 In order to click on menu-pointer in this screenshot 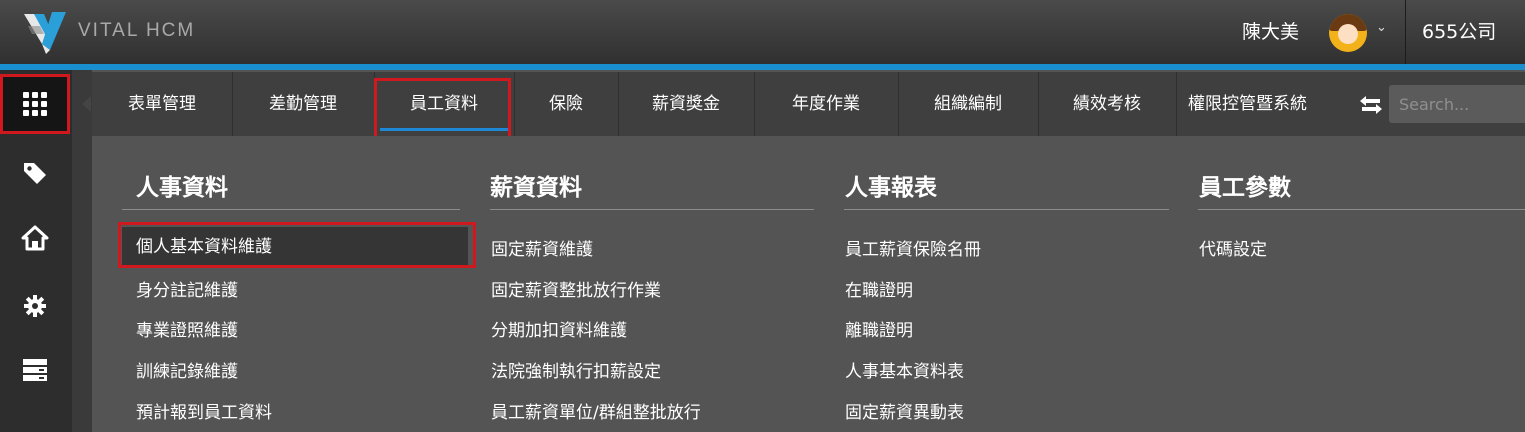, I will do `click(86, 104)`.